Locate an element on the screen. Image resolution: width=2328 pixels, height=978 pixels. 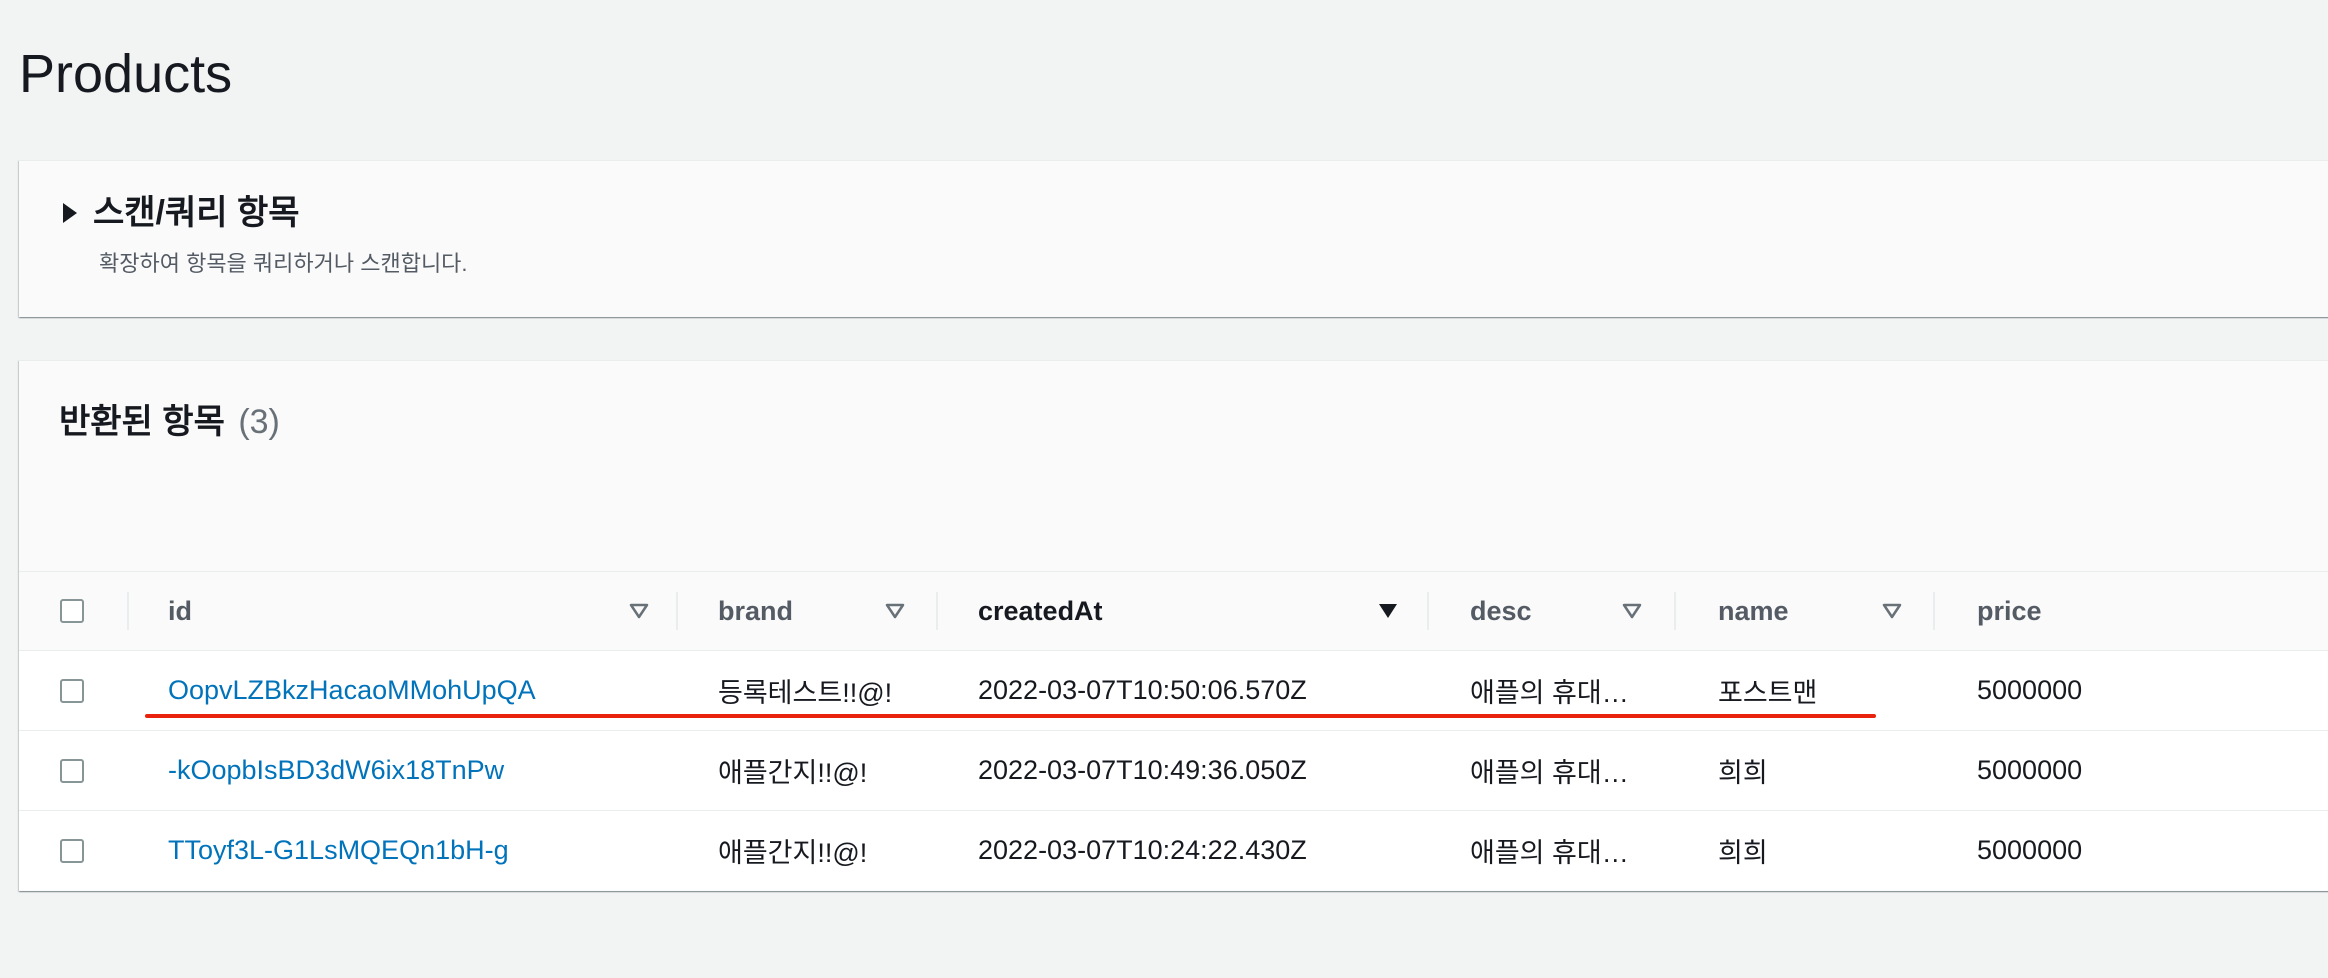
select-all-cell is located at coordinates (72, 611).